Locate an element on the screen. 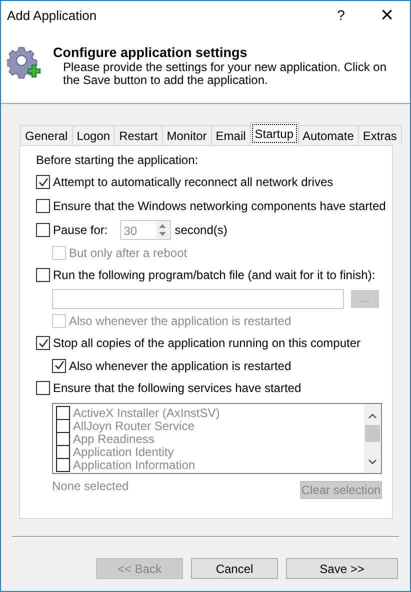 This screenshot has height=592, width=411. selection-status: None selected is located at coordinates (90, 486).